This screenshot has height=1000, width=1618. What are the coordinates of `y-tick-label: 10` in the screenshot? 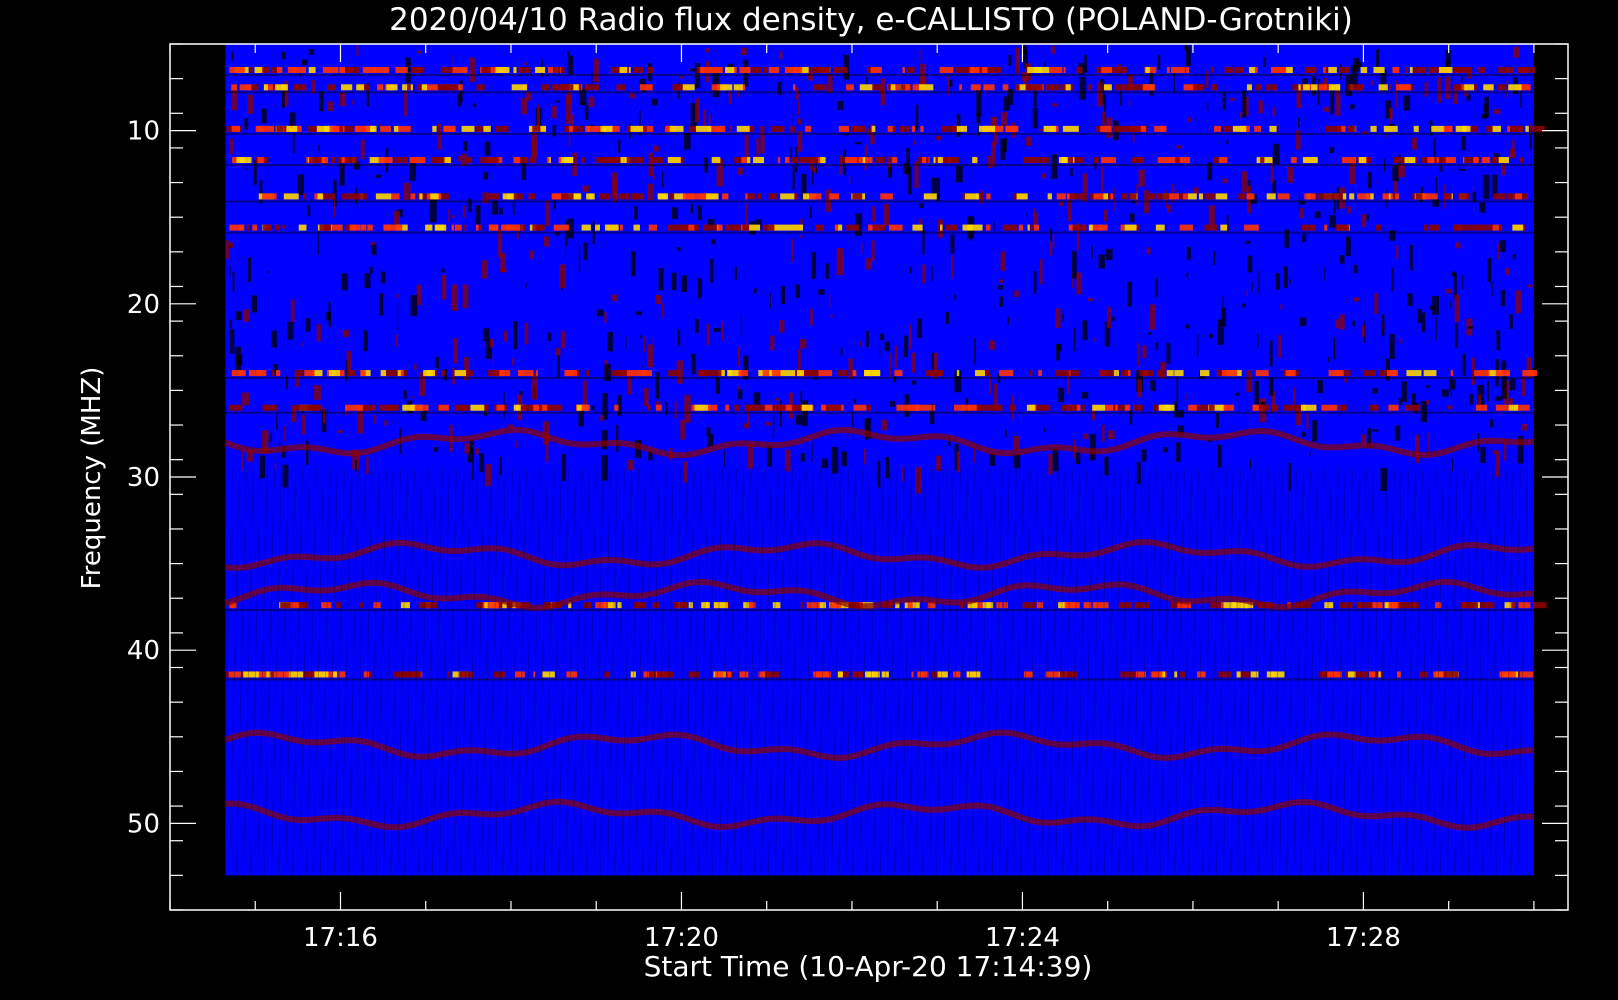 It's located at (143, 132).